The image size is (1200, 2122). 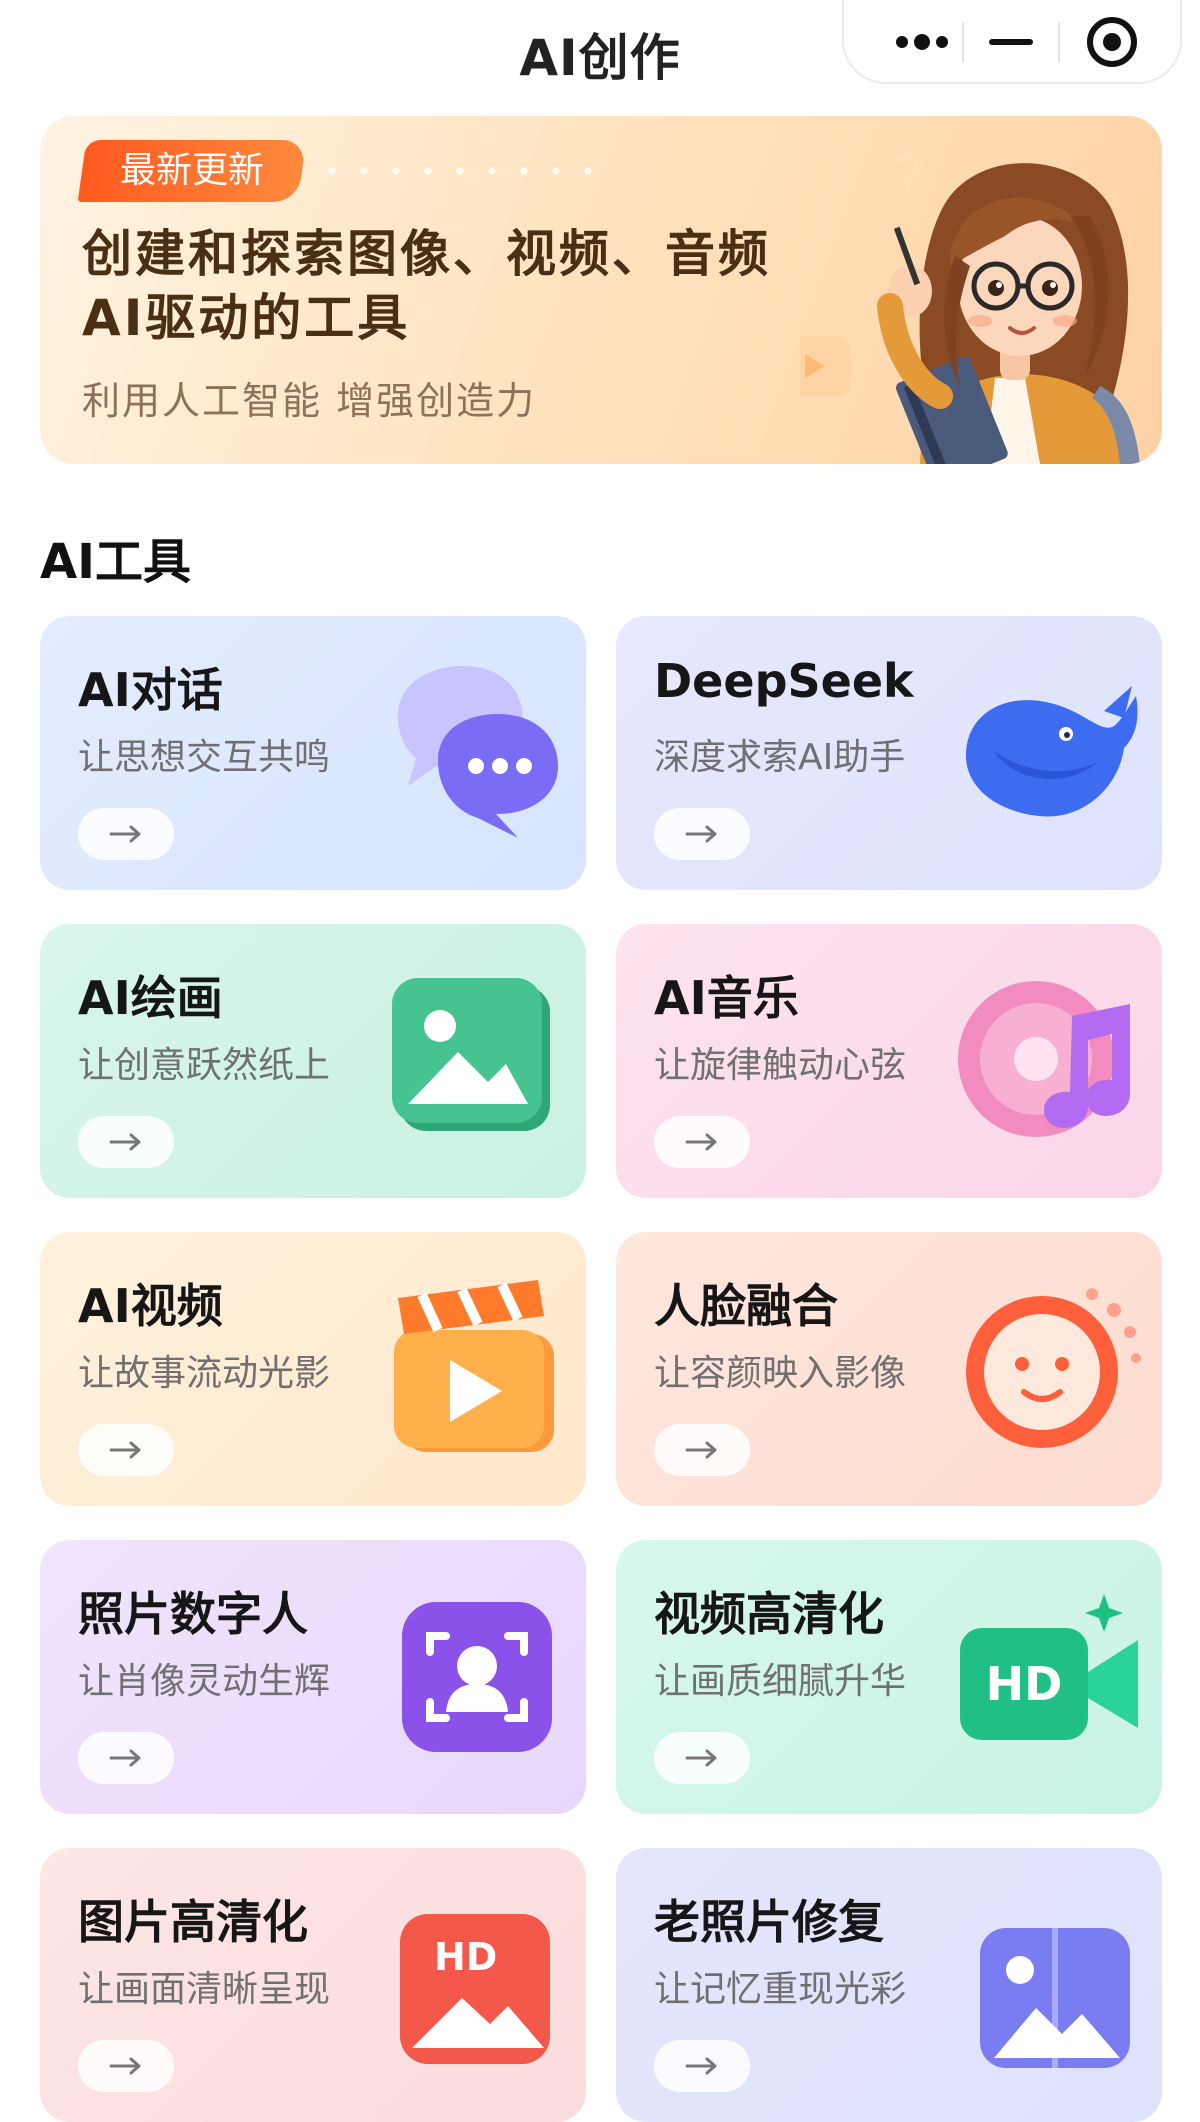 What do you see at coordinates (769, 1922) in the screenshot?
I see `tool-card-title: 老照片修复` at bounding box center [769, 1922].